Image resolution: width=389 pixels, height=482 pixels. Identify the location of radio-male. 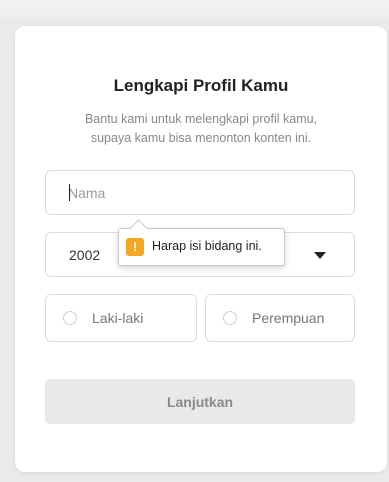
(70, 318).